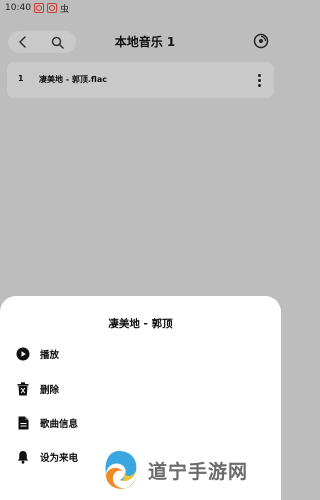 This screenshot has width=320, height=500. I want to click on document-icon, so click(23, 423).